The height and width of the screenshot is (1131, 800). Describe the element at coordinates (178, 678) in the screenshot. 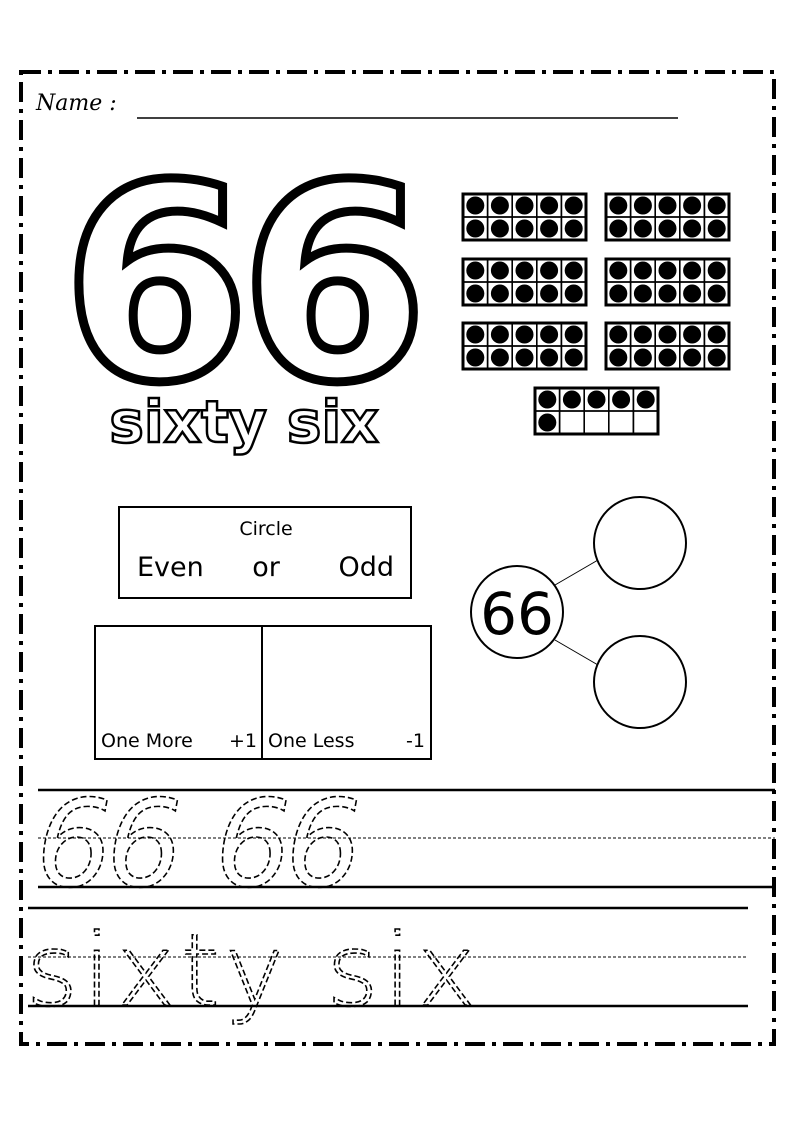

I see `one-more-answer` at that location.